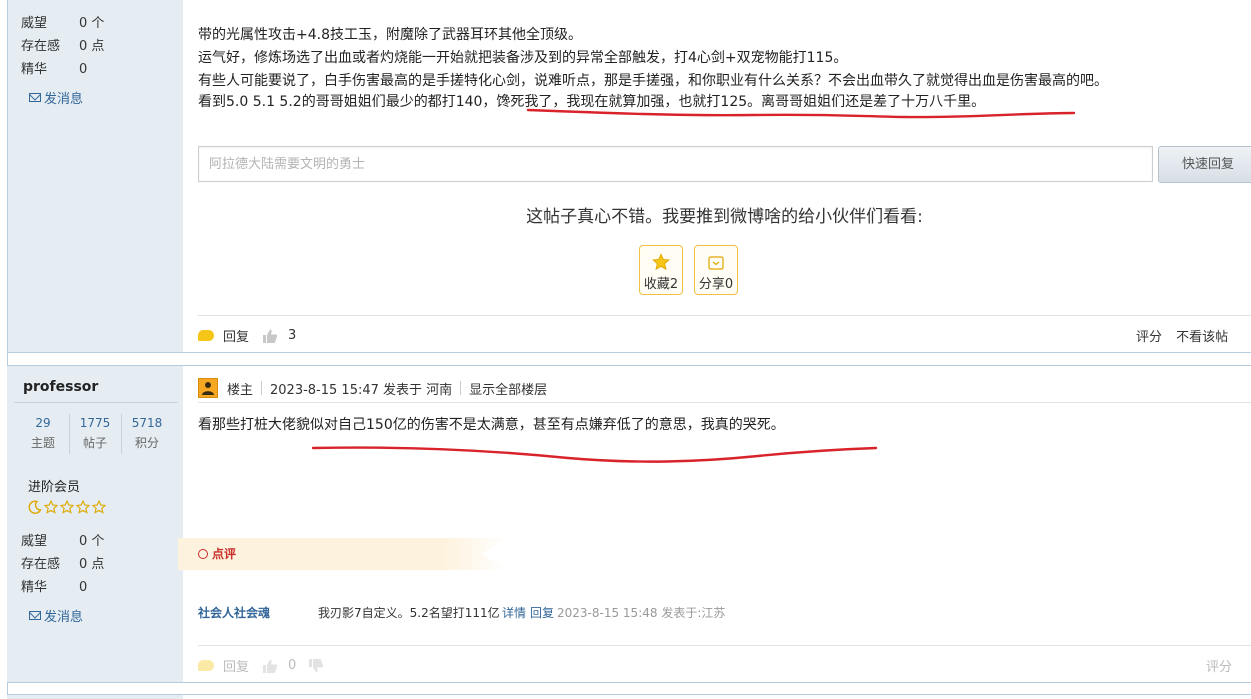 The image size is (1251, 699). I want to click on member-rank: 进阶会员, so click(54, 485).